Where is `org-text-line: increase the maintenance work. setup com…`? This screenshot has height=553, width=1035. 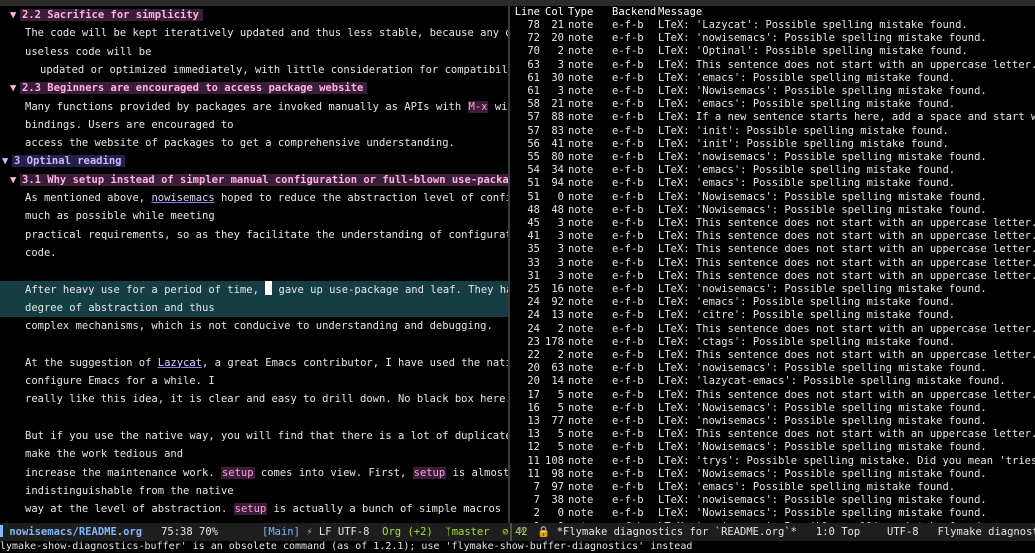
org-text-line: increase the maintenance work. setup com… is located at coordinates (254, 473).